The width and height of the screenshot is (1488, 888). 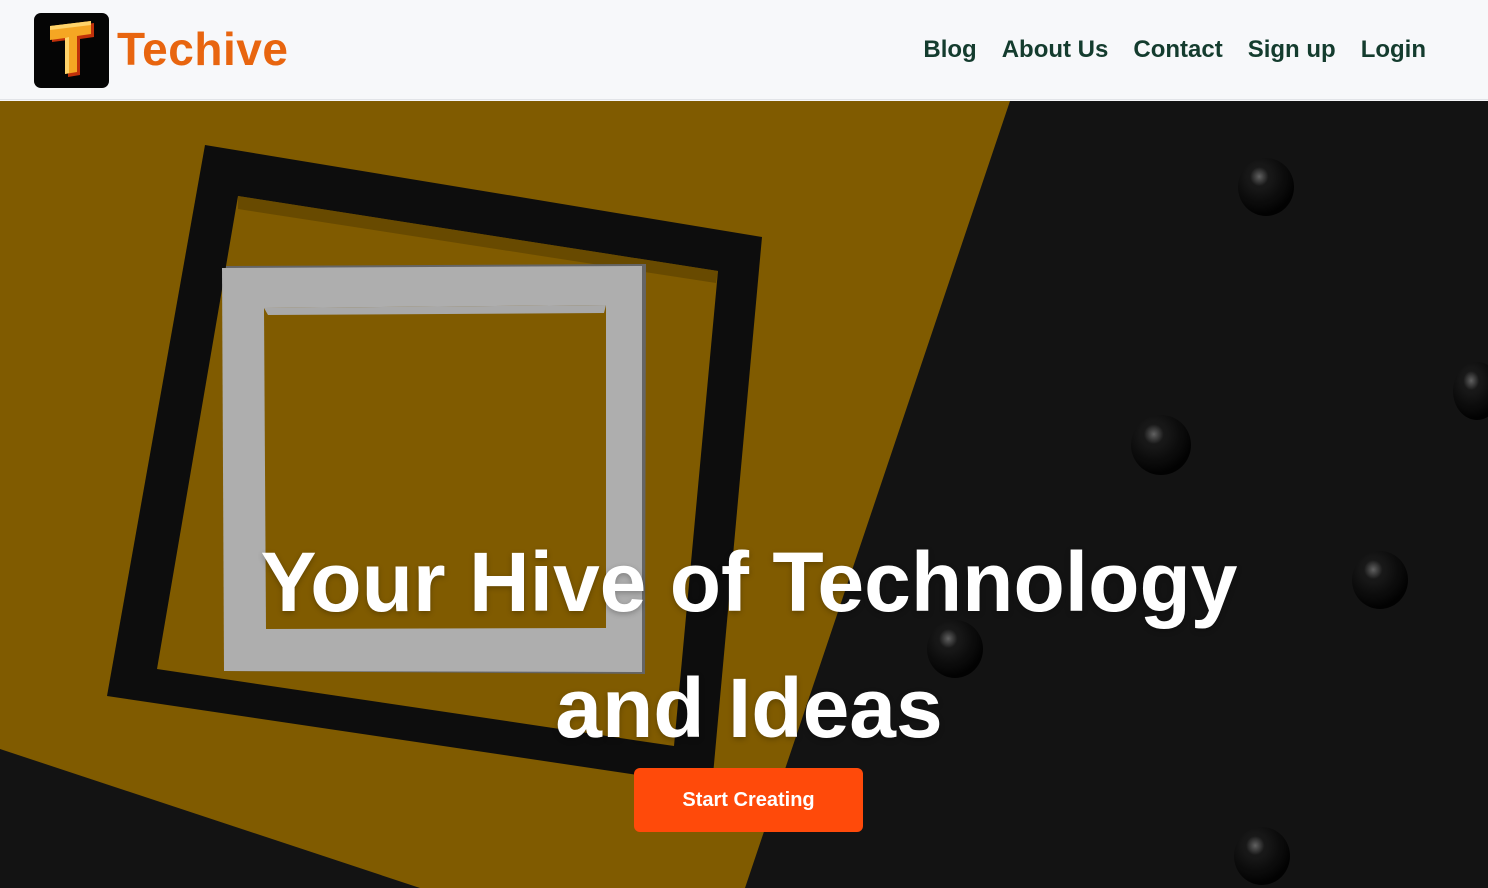 What do you see at coordinates (1055, 50) in the screenshot?
I see `nav-link-about-us: About Us` at bounding box center [1055, 50].